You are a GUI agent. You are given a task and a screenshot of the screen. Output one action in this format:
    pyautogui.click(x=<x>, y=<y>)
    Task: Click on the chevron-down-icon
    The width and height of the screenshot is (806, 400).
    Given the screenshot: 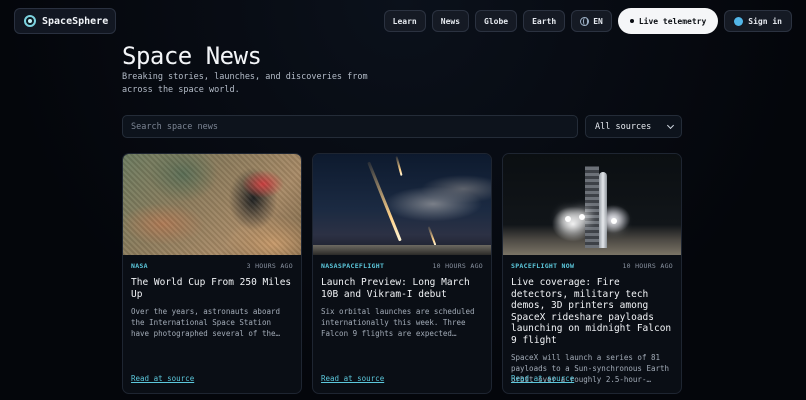 What is the action you would take?
    pyautogui.click(x=670, y=125)
    